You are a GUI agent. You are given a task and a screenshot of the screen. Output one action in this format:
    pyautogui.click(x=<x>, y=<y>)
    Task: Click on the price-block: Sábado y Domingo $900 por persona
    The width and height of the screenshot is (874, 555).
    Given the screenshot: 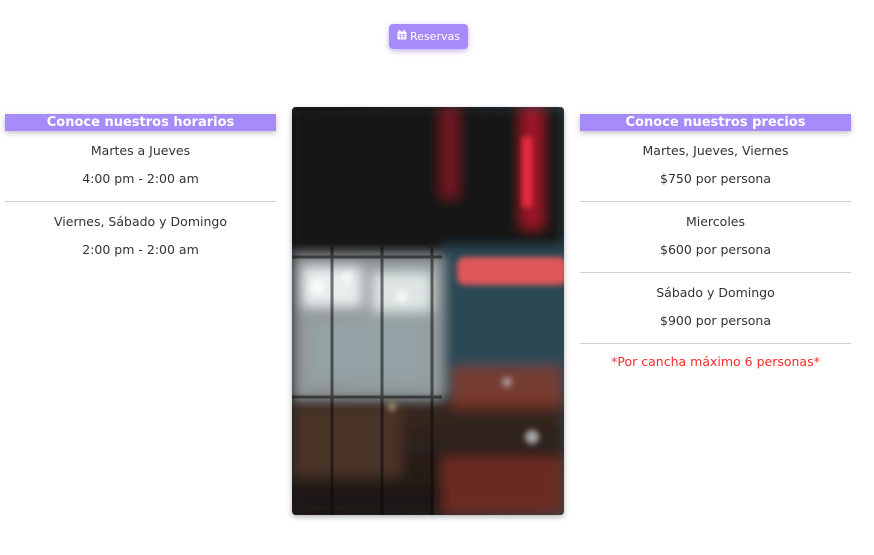 What is the action you would take?
    pyautogui.click(x=715, y=308)
    